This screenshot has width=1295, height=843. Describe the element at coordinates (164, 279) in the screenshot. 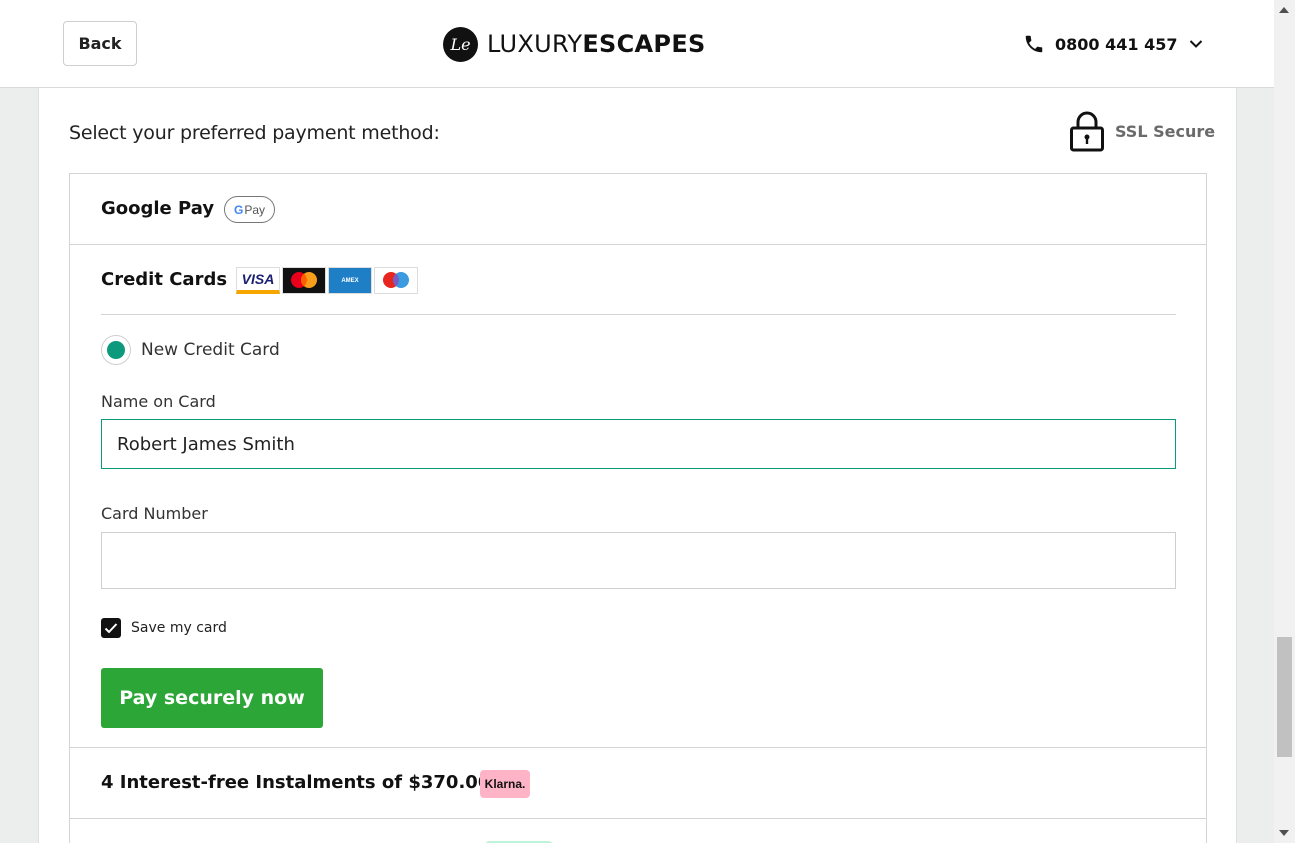

I see `credit-cards-title: Credit Cards` at that location.